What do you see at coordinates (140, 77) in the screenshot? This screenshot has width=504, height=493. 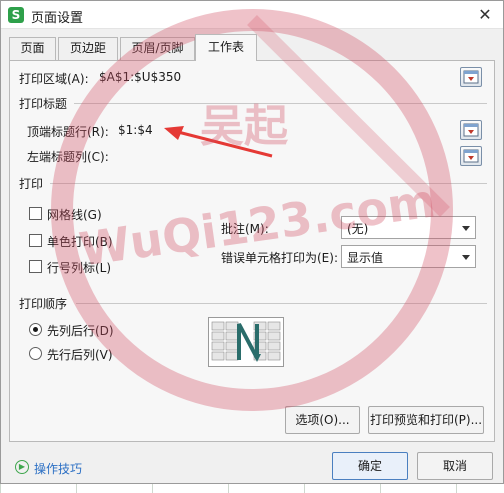 I see `print-area-value: $A$1:$U$350` at bounding box center [140, 77].